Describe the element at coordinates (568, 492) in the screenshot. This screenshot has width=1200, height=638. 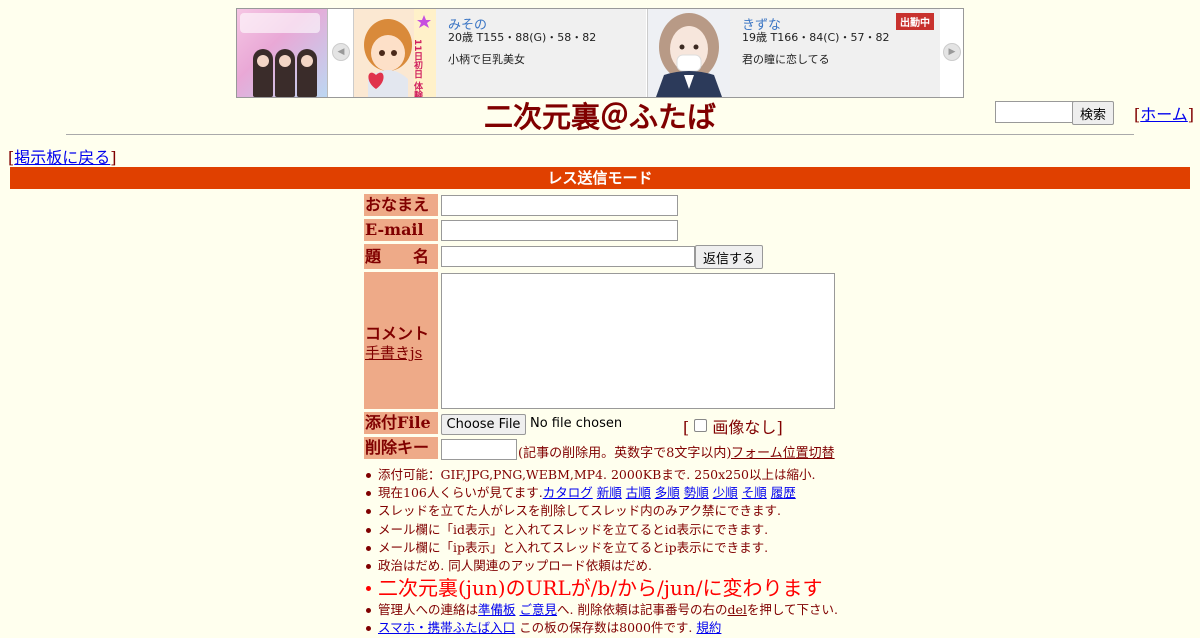
I see `catalog-link: カタログ` at that location.